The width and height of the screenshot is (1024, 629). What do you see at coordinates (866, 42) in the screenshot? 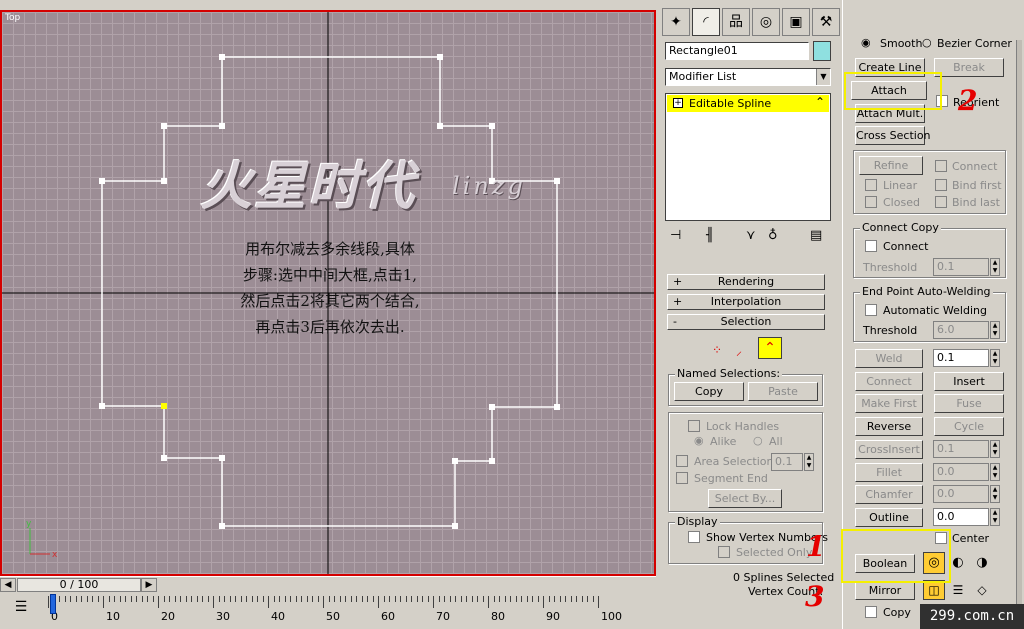
I see `smooth-radio: ◉` at bounding box center [866, 42].